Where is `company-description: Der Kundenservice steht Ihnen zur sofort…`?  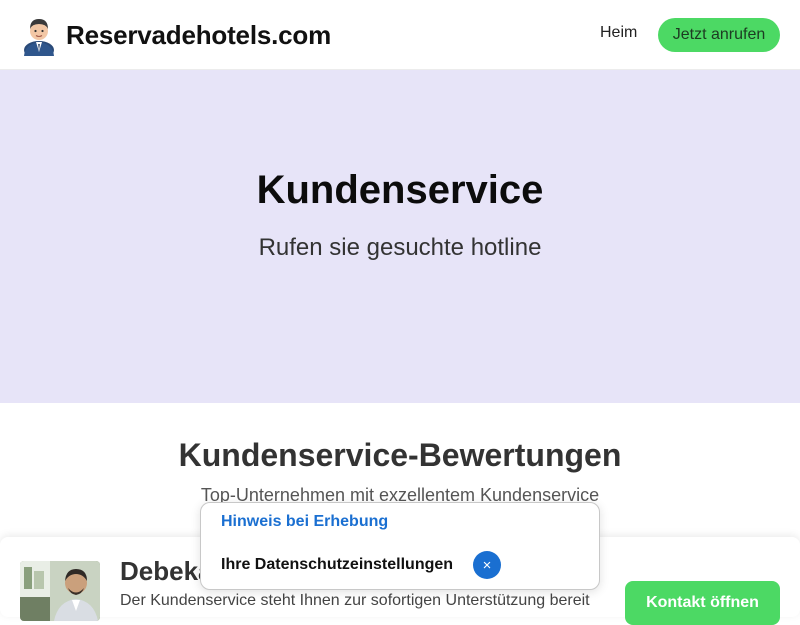
company-description: Der Kundenservice steht Ihnen zur sofort… is located at coordinates (355, 600).